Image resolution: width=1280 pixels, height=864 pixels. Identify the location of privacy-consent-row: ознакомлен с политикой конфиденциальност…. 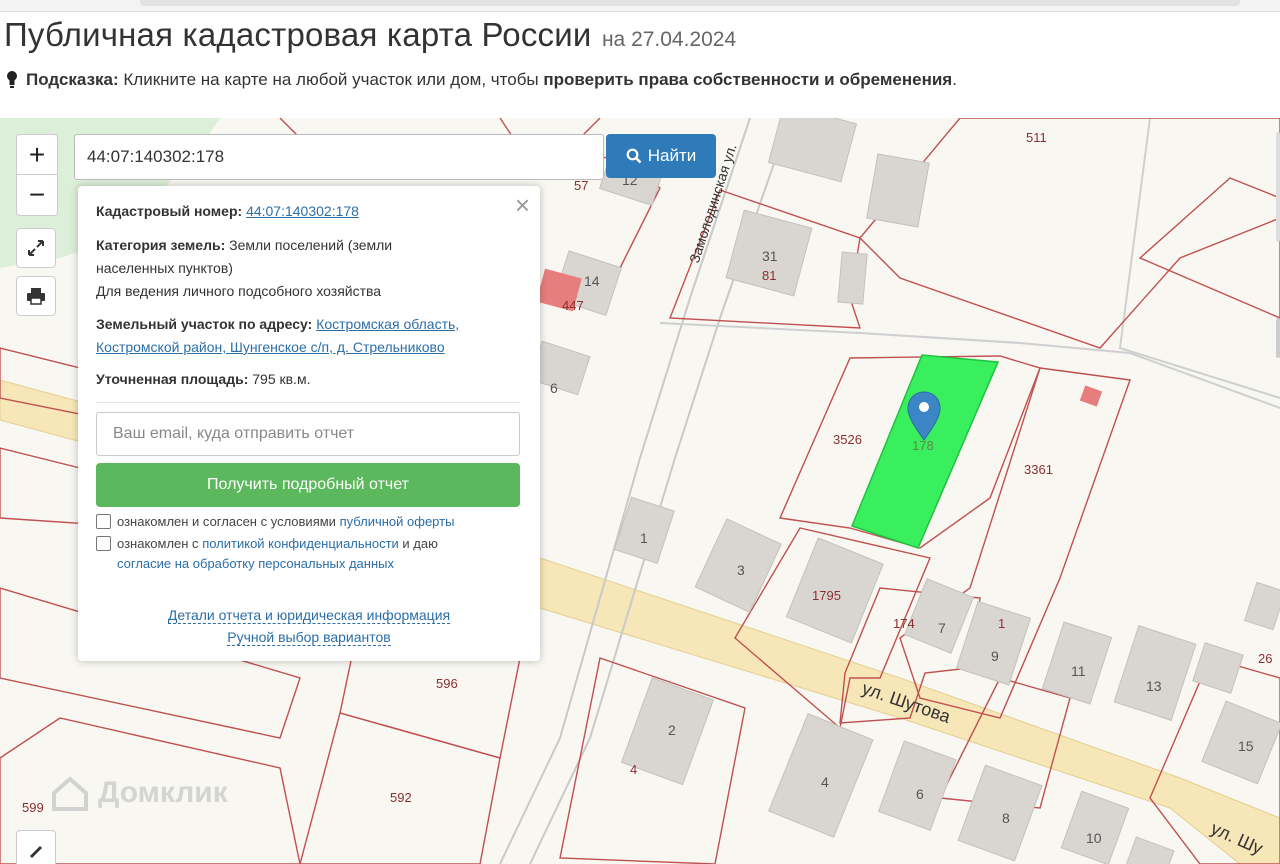
(306, 554).